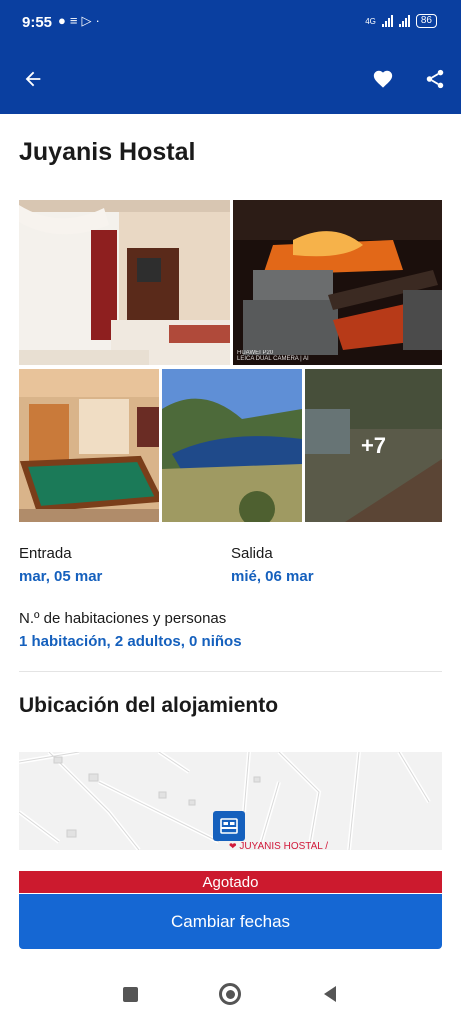 Image resolution: width=461 pixels, height=1024 pixels. What do you see at coordinates (230, 882) in the screenshot?
I see `sold-out-banner: Agotado` at bounding box center [230, 882].